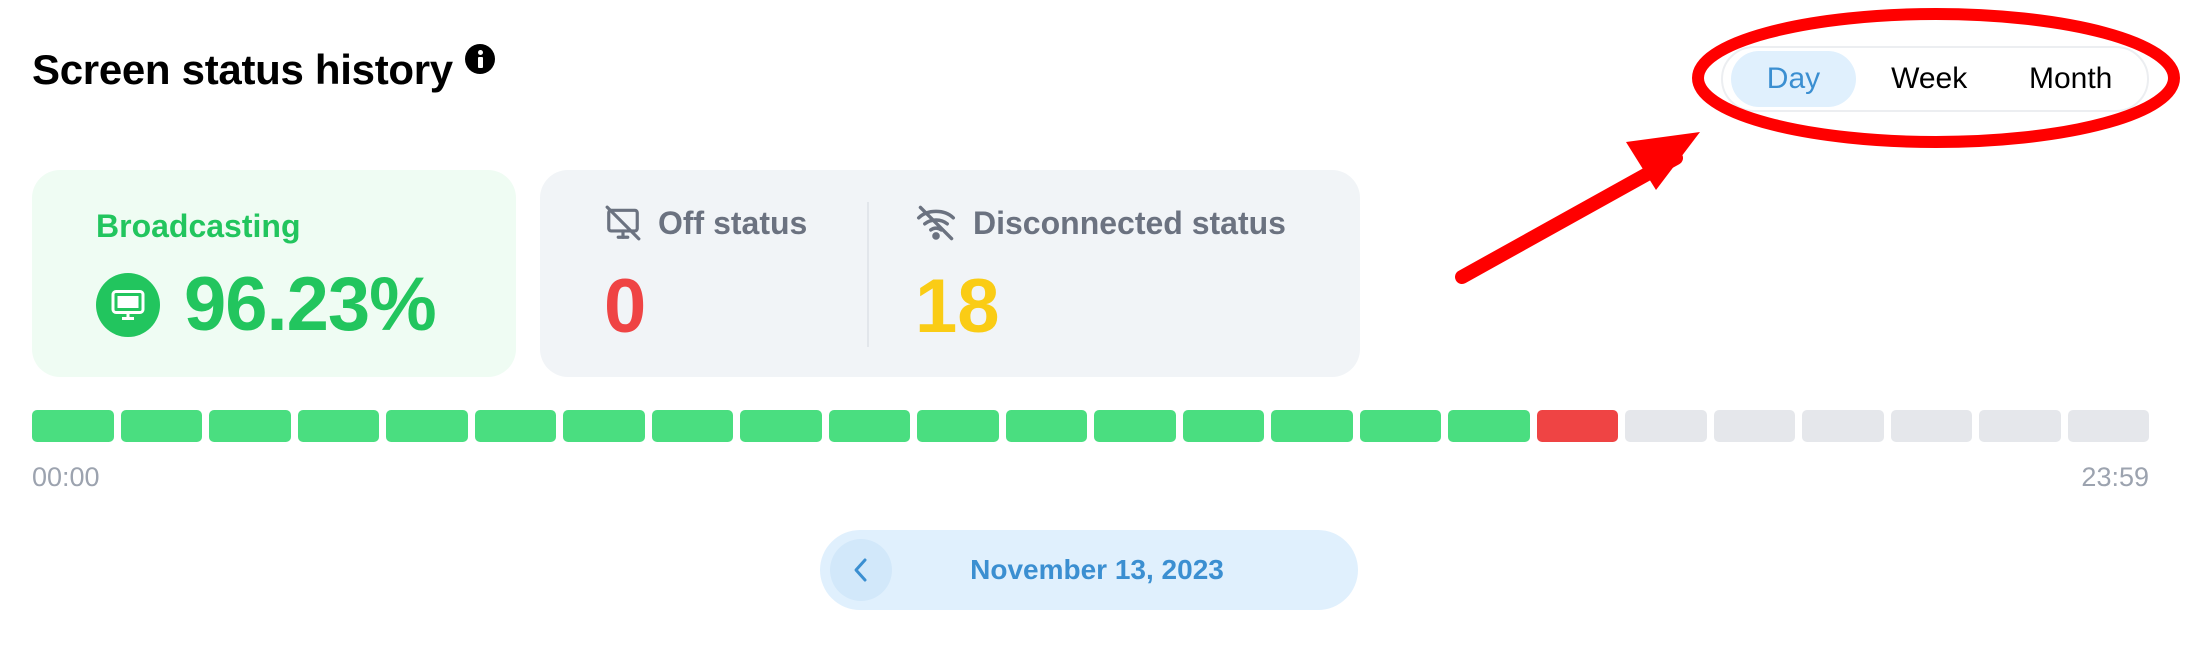 This screenshot has height=648, width=2190. I want to click on off-status-value: 0, so click(625, 306).